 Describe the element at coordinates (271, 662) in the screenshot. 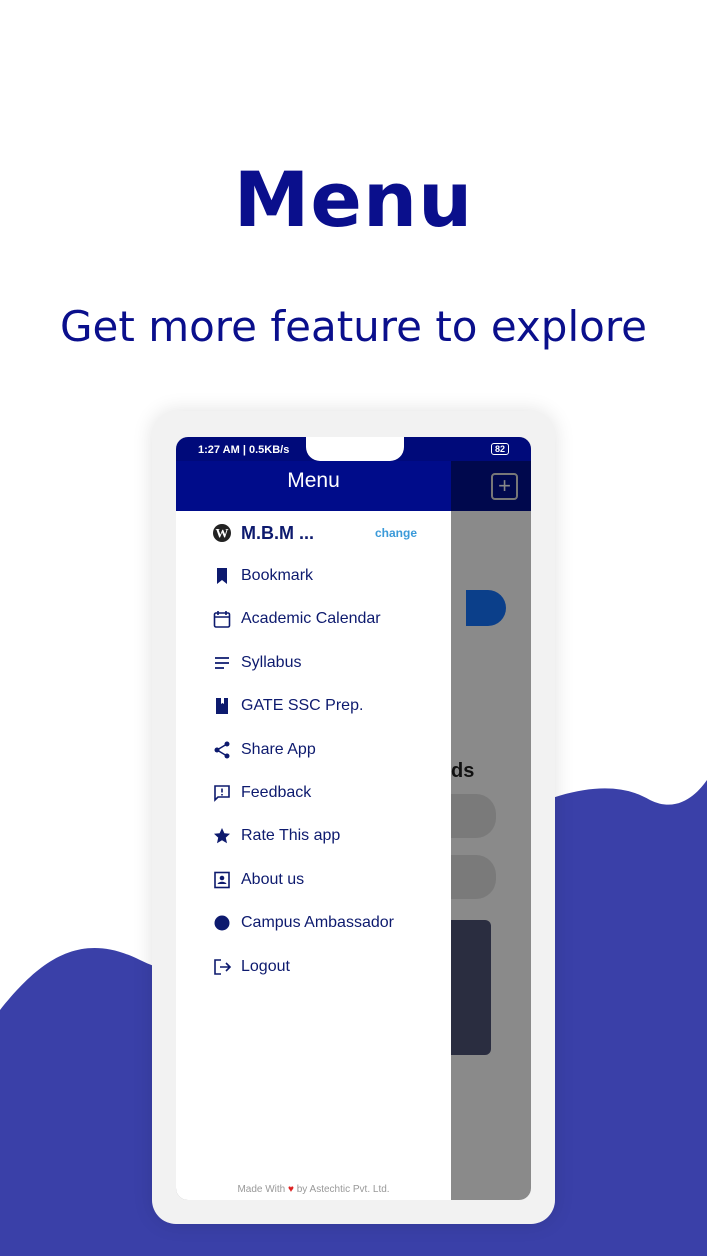

I see `menu-item-label: Syllabus` at that location.